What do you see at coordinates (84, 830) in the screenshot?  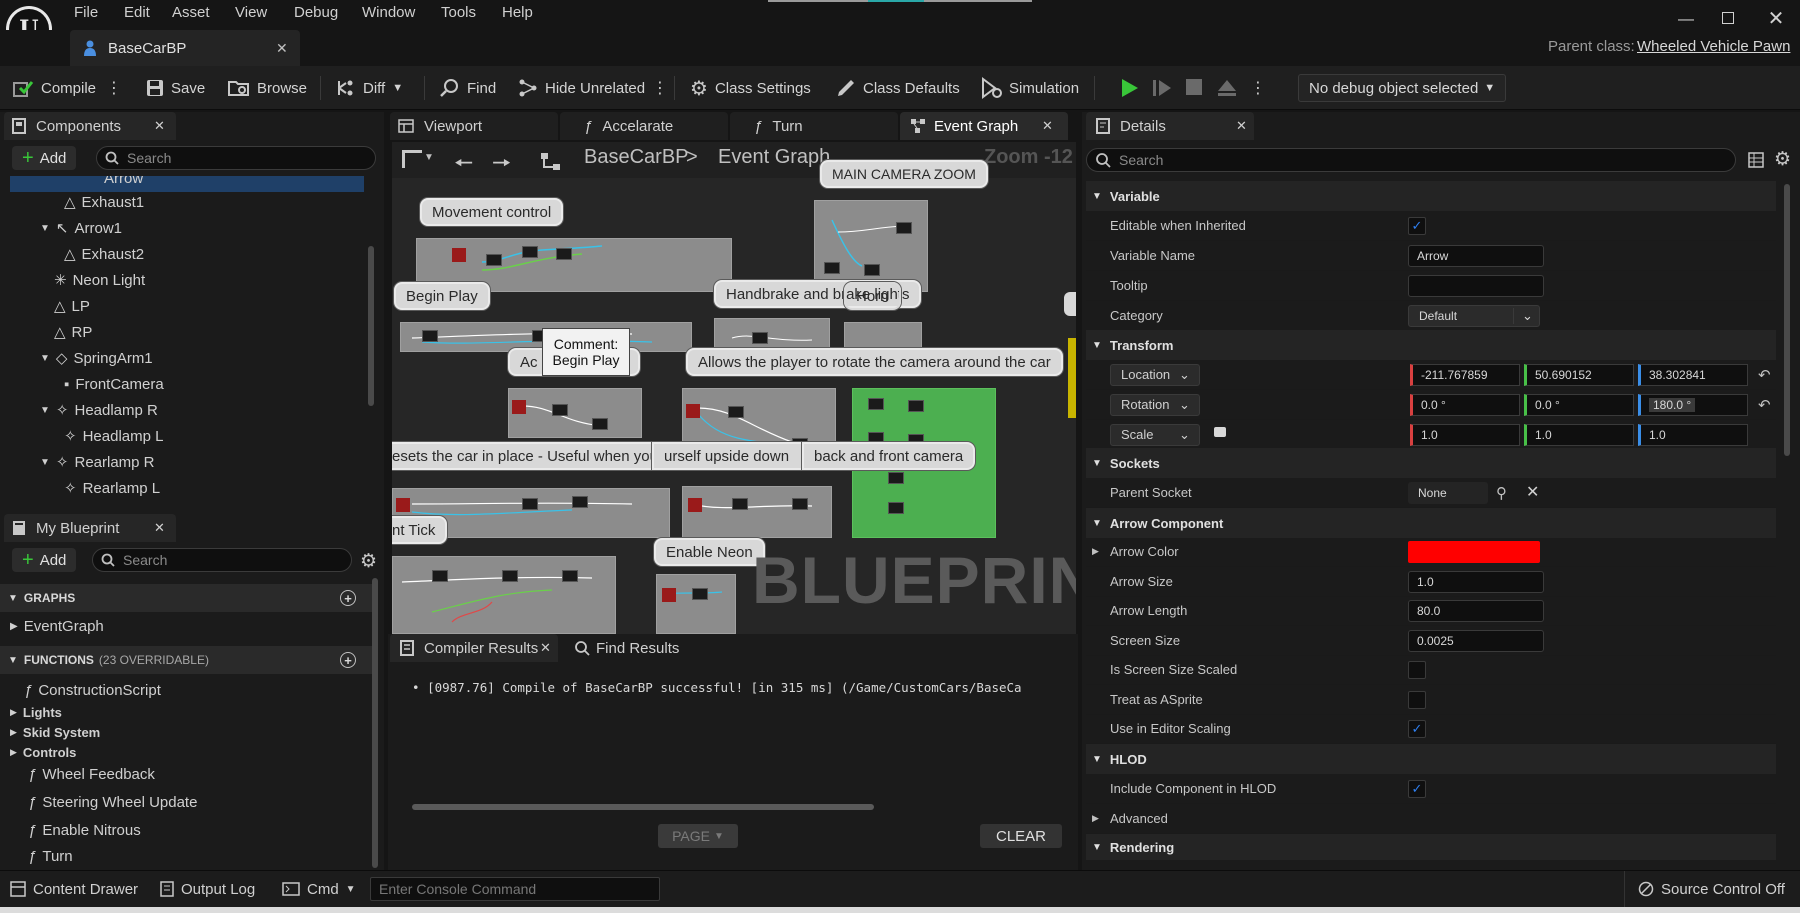 I see `function-item-enable-nitrous: ƒ Enable Nitrous` at bounding box center [84, 830].